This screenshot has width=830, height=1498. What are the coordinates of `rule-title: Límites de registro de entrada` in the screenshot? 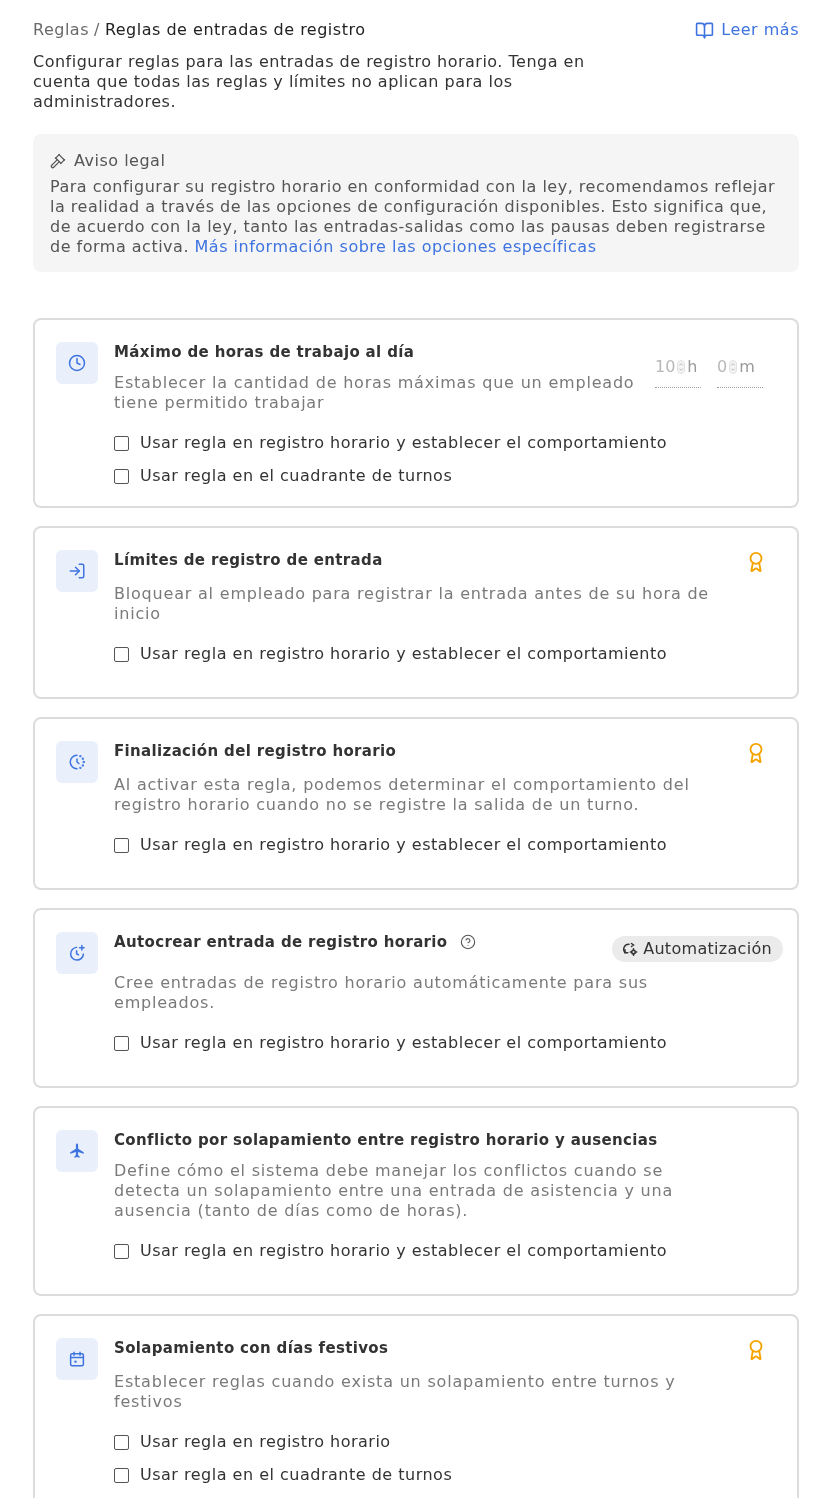 It's located at (248, 560).